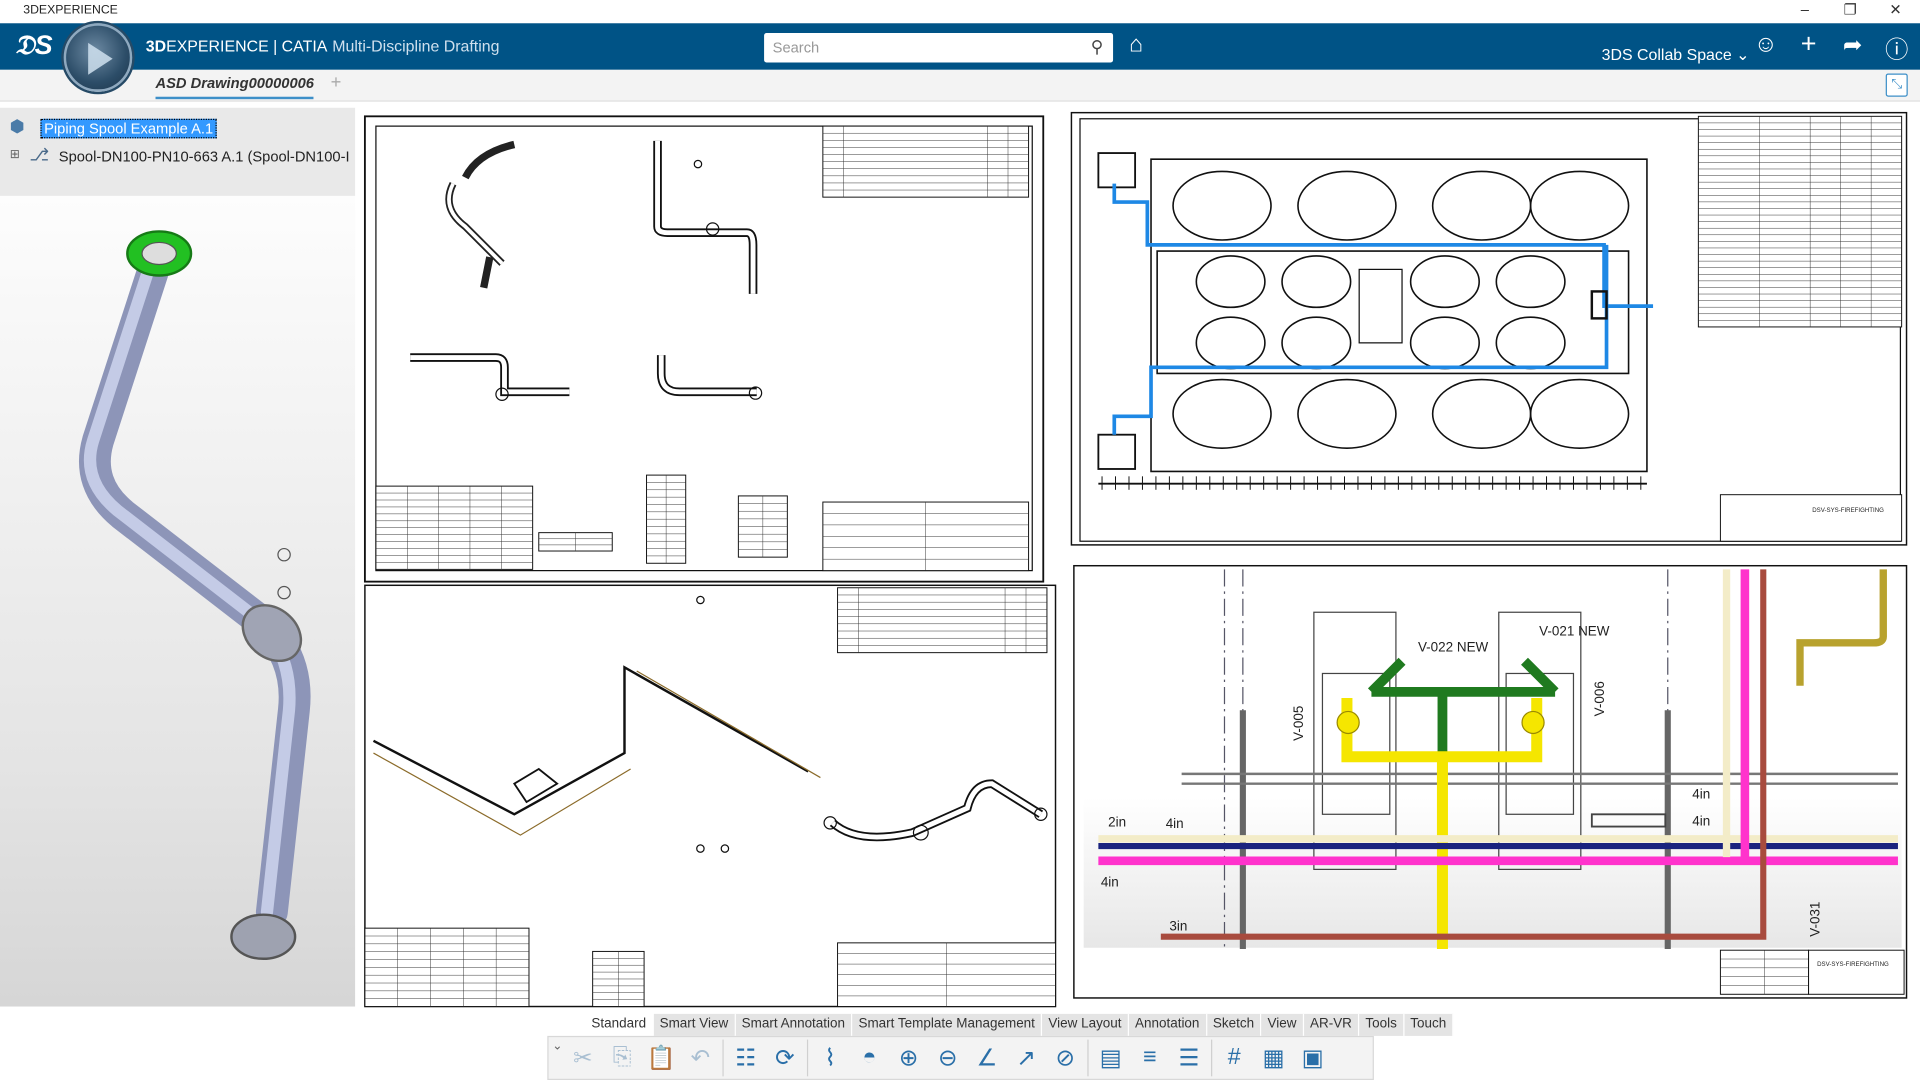 The width and height of the screenshot is (1920, 1080). I want to click on search-input: Search ⚲, so click(939, 48).